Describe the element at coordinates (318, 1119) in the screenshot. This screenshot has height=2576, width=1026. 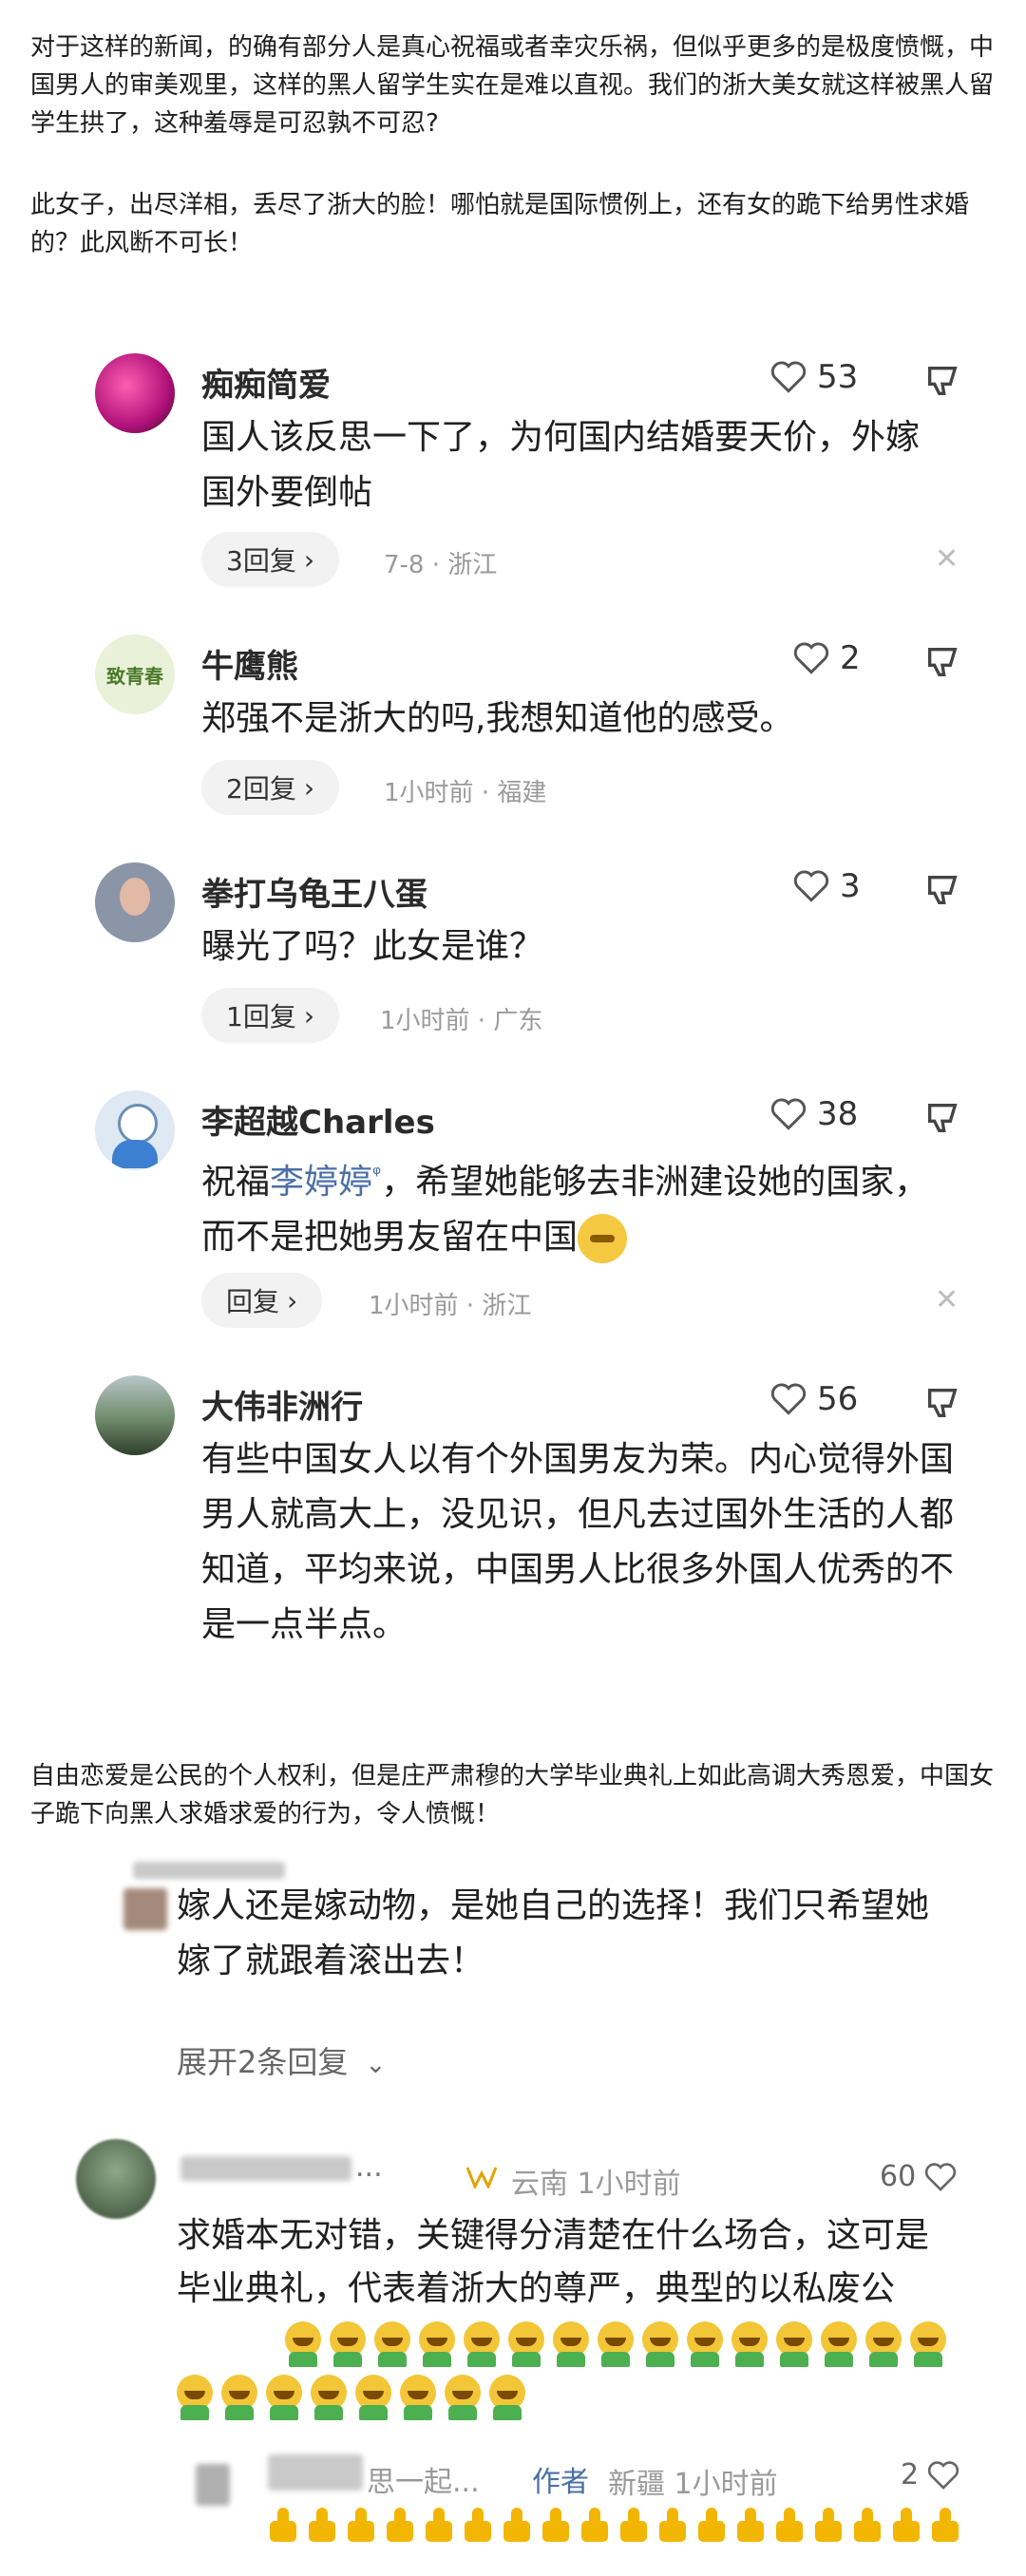
I see `username: 李超越Charles` at that location.